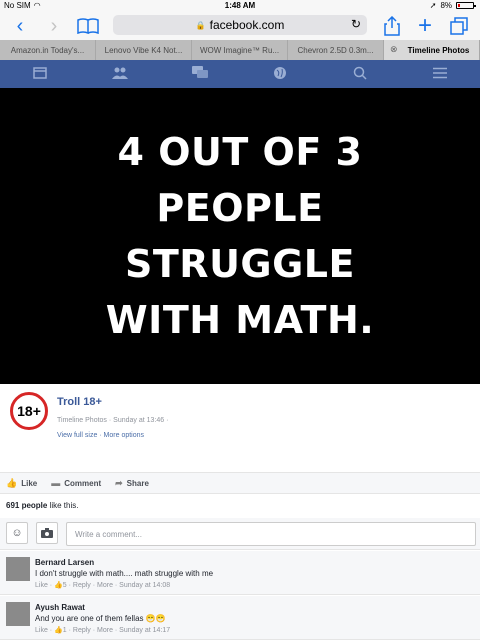 Image resolution: width=480 pixels, height=640 pixels. What do you see at coordinates (240, 208) in the screenshot?
I see `photo-text-line: PEOPLE` at bounding box center [240, 208].